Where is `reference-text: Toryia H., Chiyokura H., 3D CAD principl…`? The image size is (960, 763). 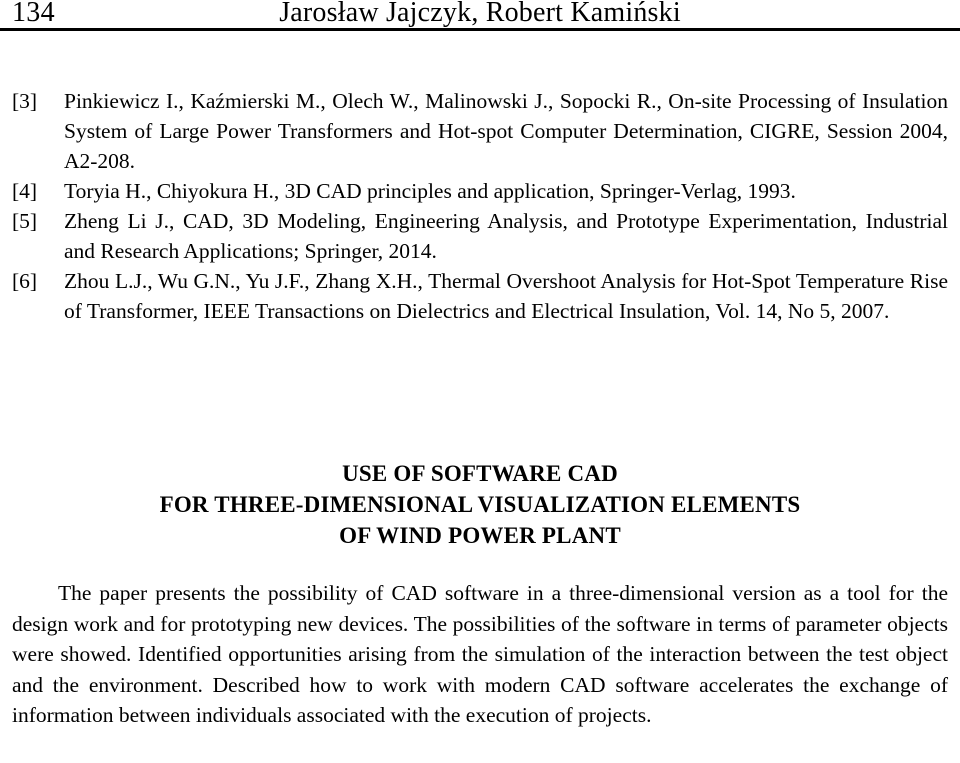 reference-text: Toryia H., Chiyokura H., 3D CAD principl… is located at coordinates (430, 191).